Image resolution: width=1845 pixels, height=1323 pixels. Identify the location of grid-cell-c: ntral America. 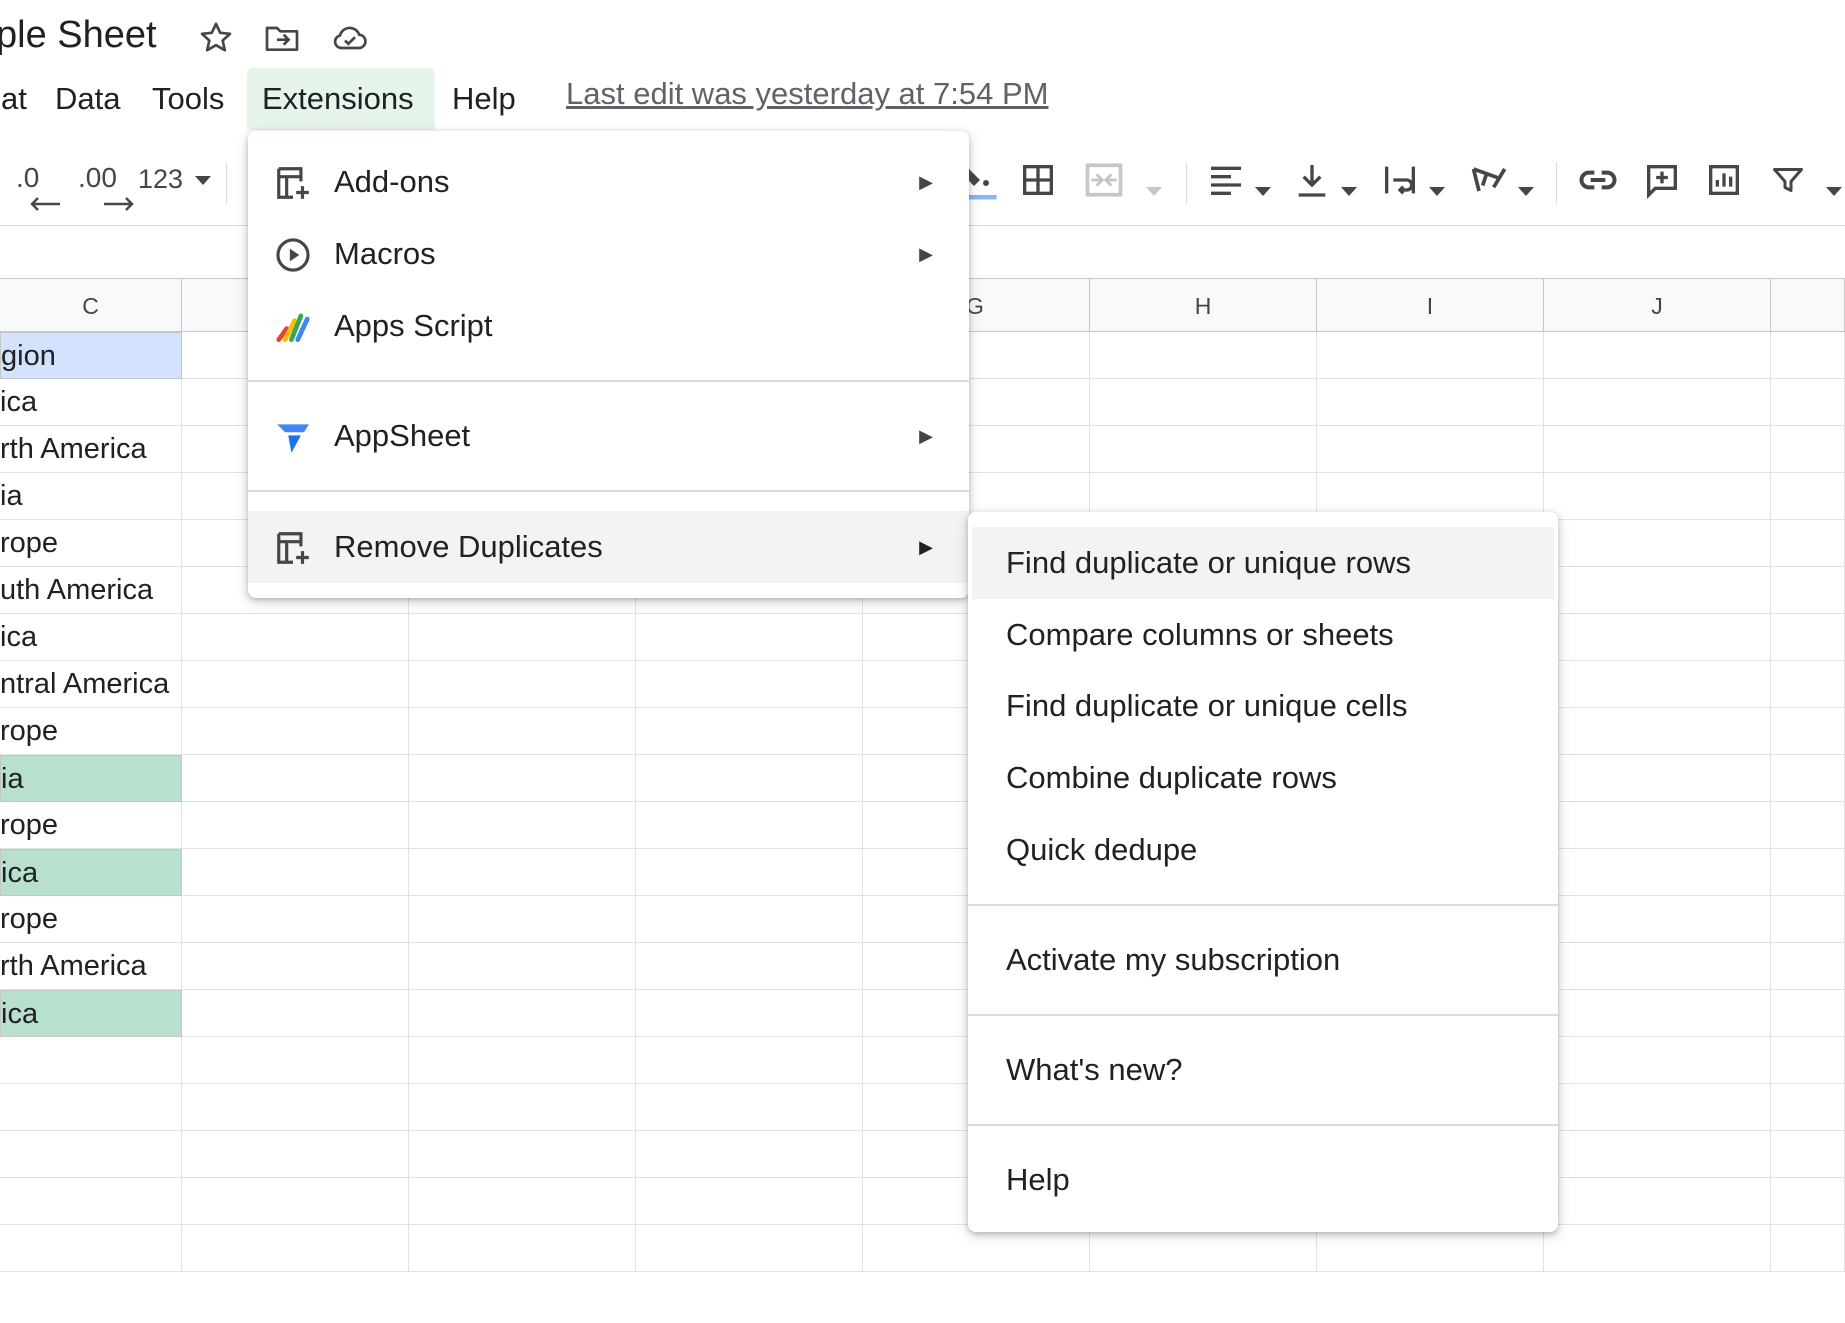
(91, 684).